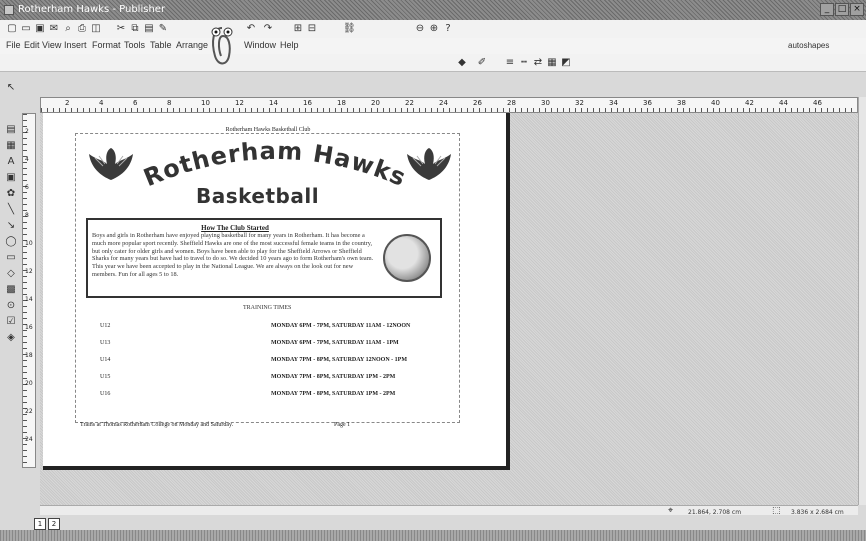 This screenshot has height=541, width=866. I want to click on training-time: MONDAY 6PM - 7PM, SATURDAY 11AM - 12NOON, so click(341, 326).